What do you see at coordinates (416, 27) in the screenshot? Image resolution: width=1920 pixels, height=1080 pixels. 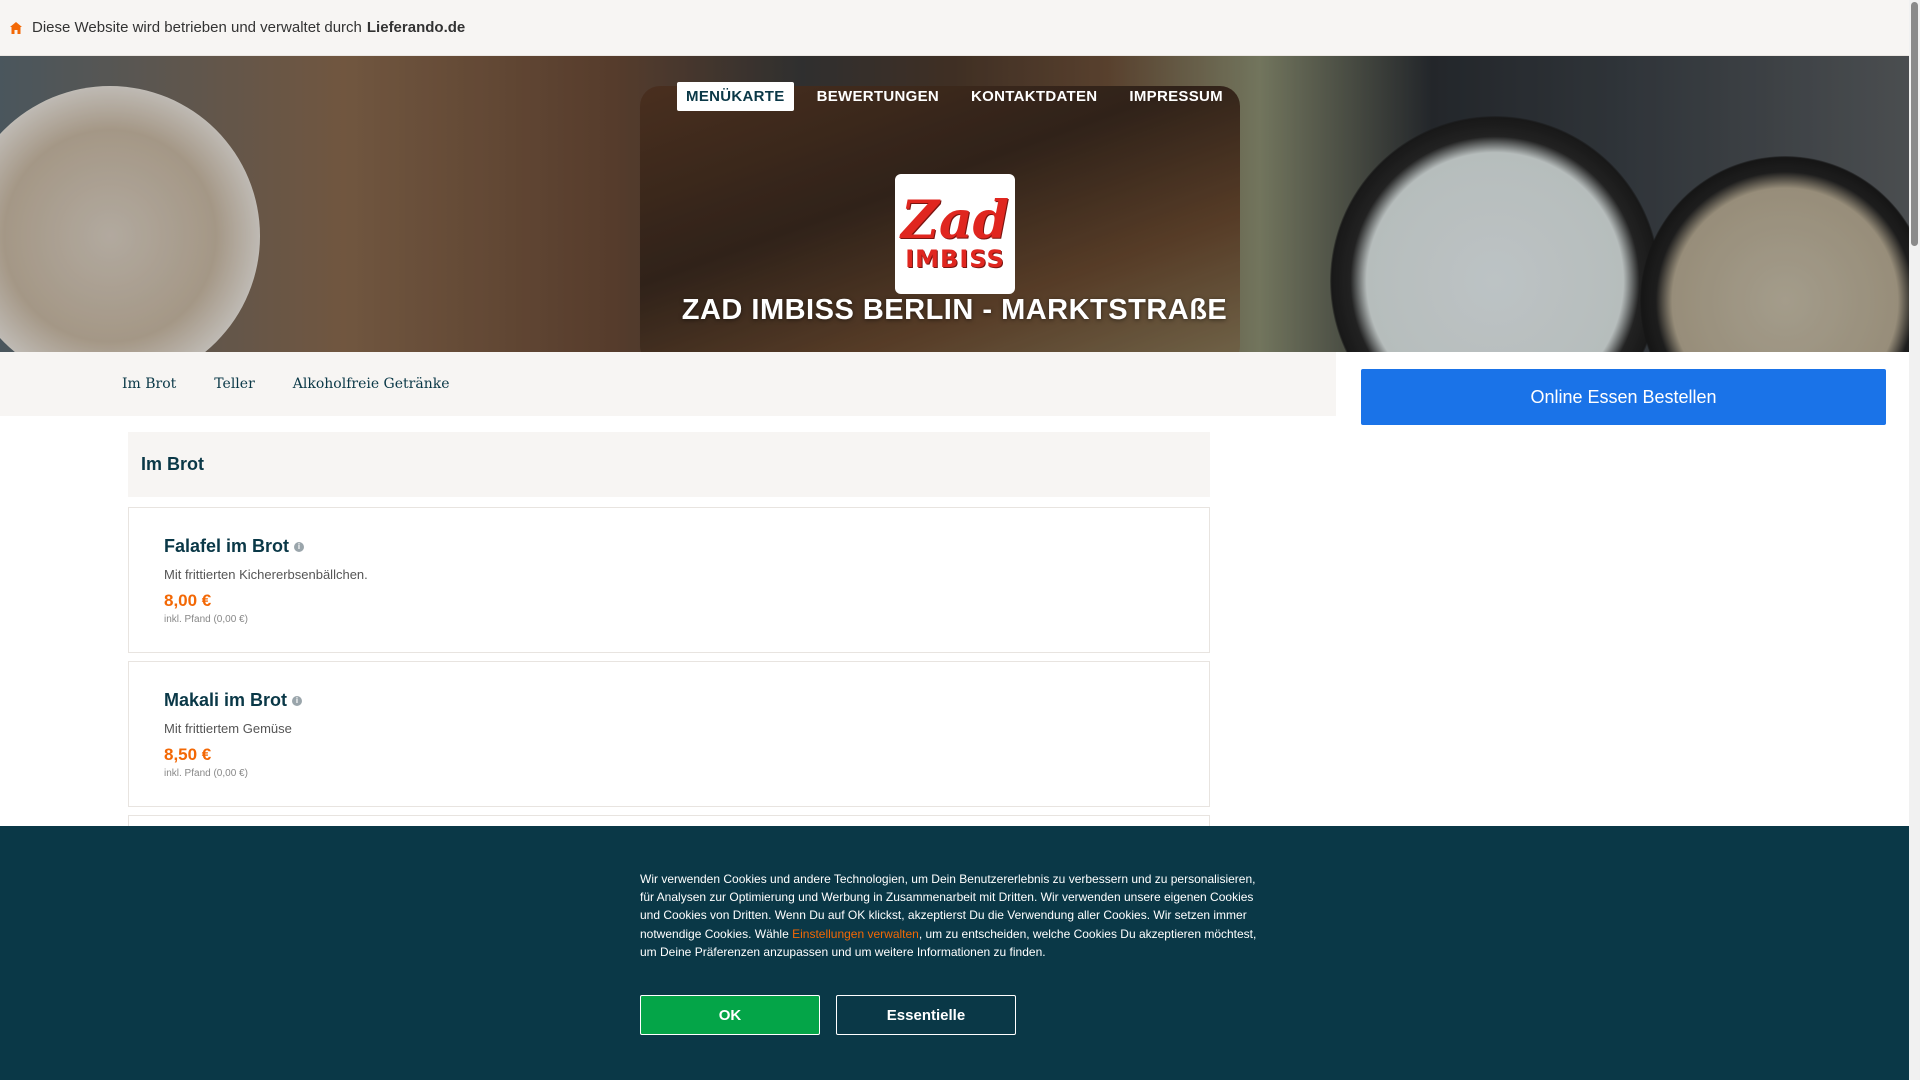 I see `operator-brand-link: Lieferando.de` at bounding box center [416, 27].